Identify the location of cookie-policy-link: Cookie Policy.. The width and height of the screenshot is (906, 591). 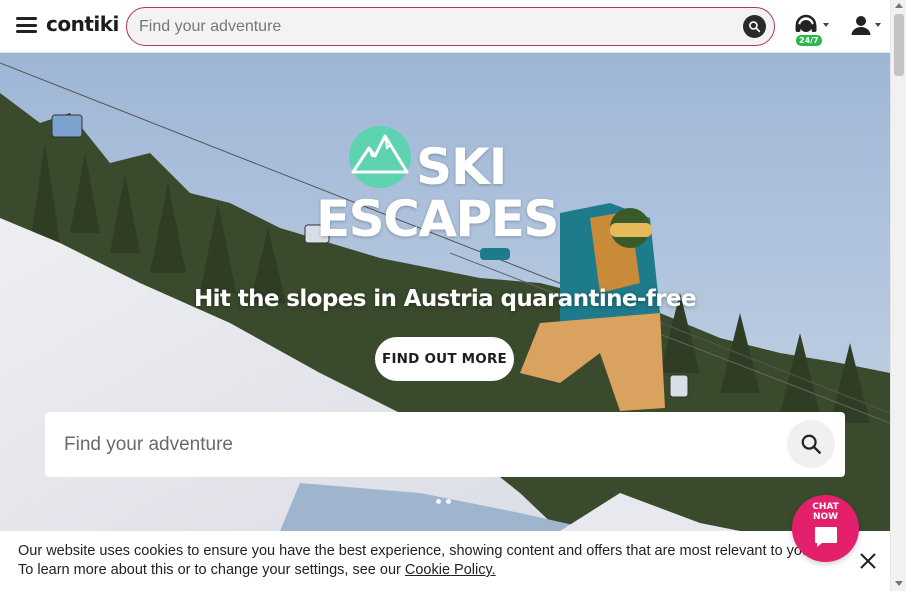
(450, 570).